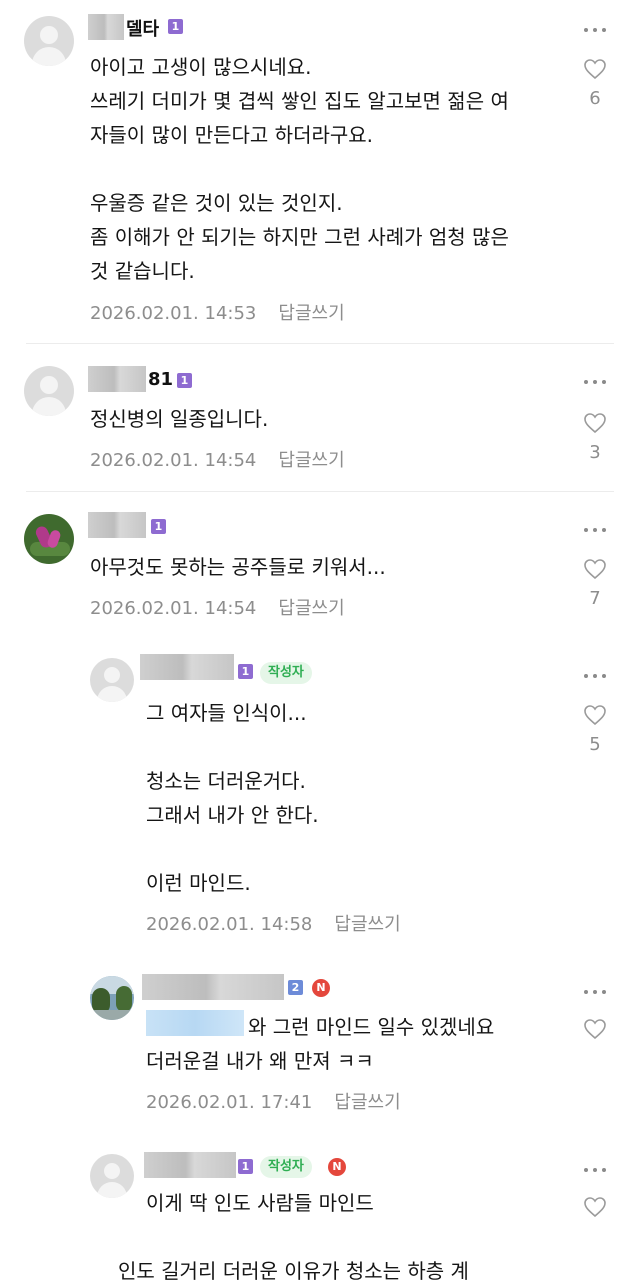 This screenshot has height=1280, width=640. I want to click on mention-redacted, so click(195, 1023).